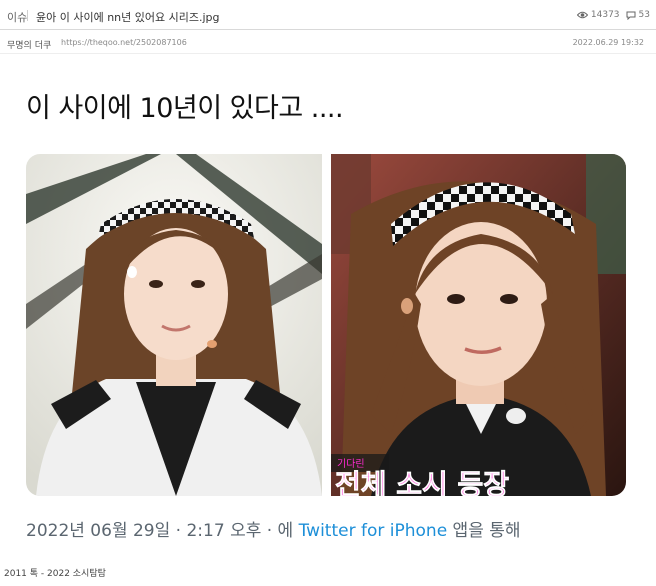 This screenshot has height=586, width=656. What do you see at coordinates (98, 531) in the screenshot?
I see `timestamp-date: 2022년 06월 29일` at bounding box center [98, 531].